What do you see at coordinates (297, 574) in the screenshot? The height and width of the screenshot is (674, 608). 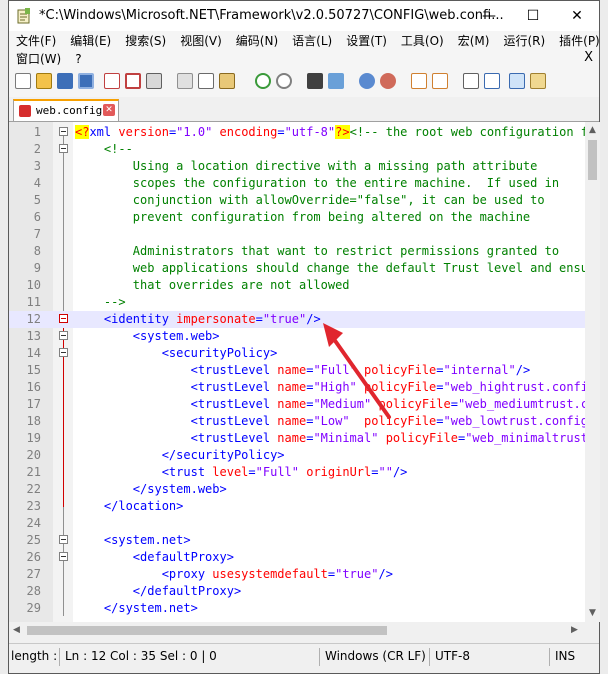 I see `code-line: 27 <proxy usesystemdefault="true"/>` at bounding box center [297, 574].